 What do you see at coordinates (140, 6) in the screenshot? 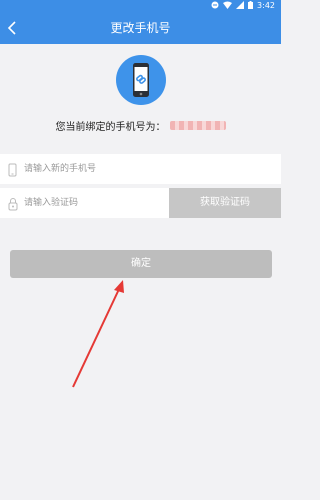
I see `status-bar: 3:42` at bounding box center [140, 6].